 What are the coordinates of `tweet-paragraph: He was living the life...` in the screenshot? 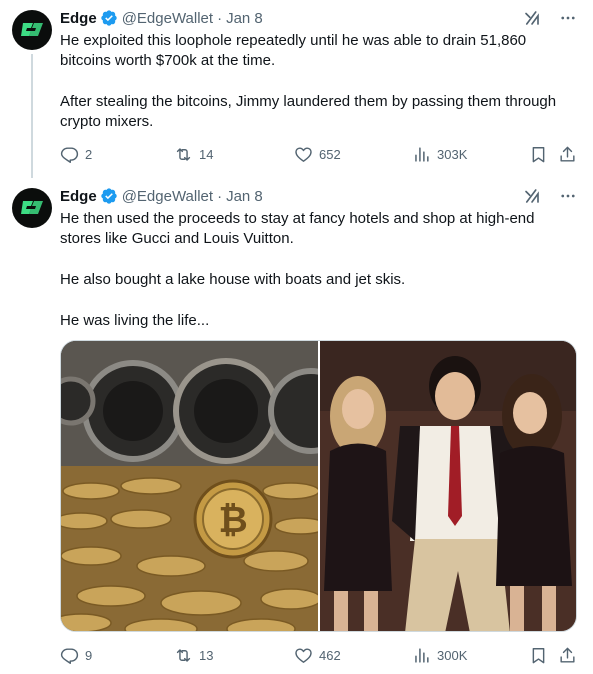 It's located at (135, 320).